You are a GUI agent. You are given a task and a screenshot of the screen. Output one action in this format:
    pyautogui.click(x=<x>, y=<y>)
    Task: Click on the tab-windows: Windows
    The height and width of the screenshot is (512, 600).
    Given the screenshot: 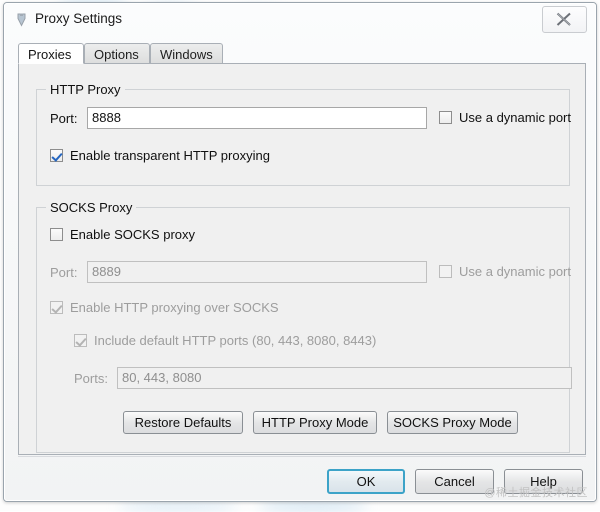 What is the action you would take?
    pyautogui.click(x=186, y=53)
    